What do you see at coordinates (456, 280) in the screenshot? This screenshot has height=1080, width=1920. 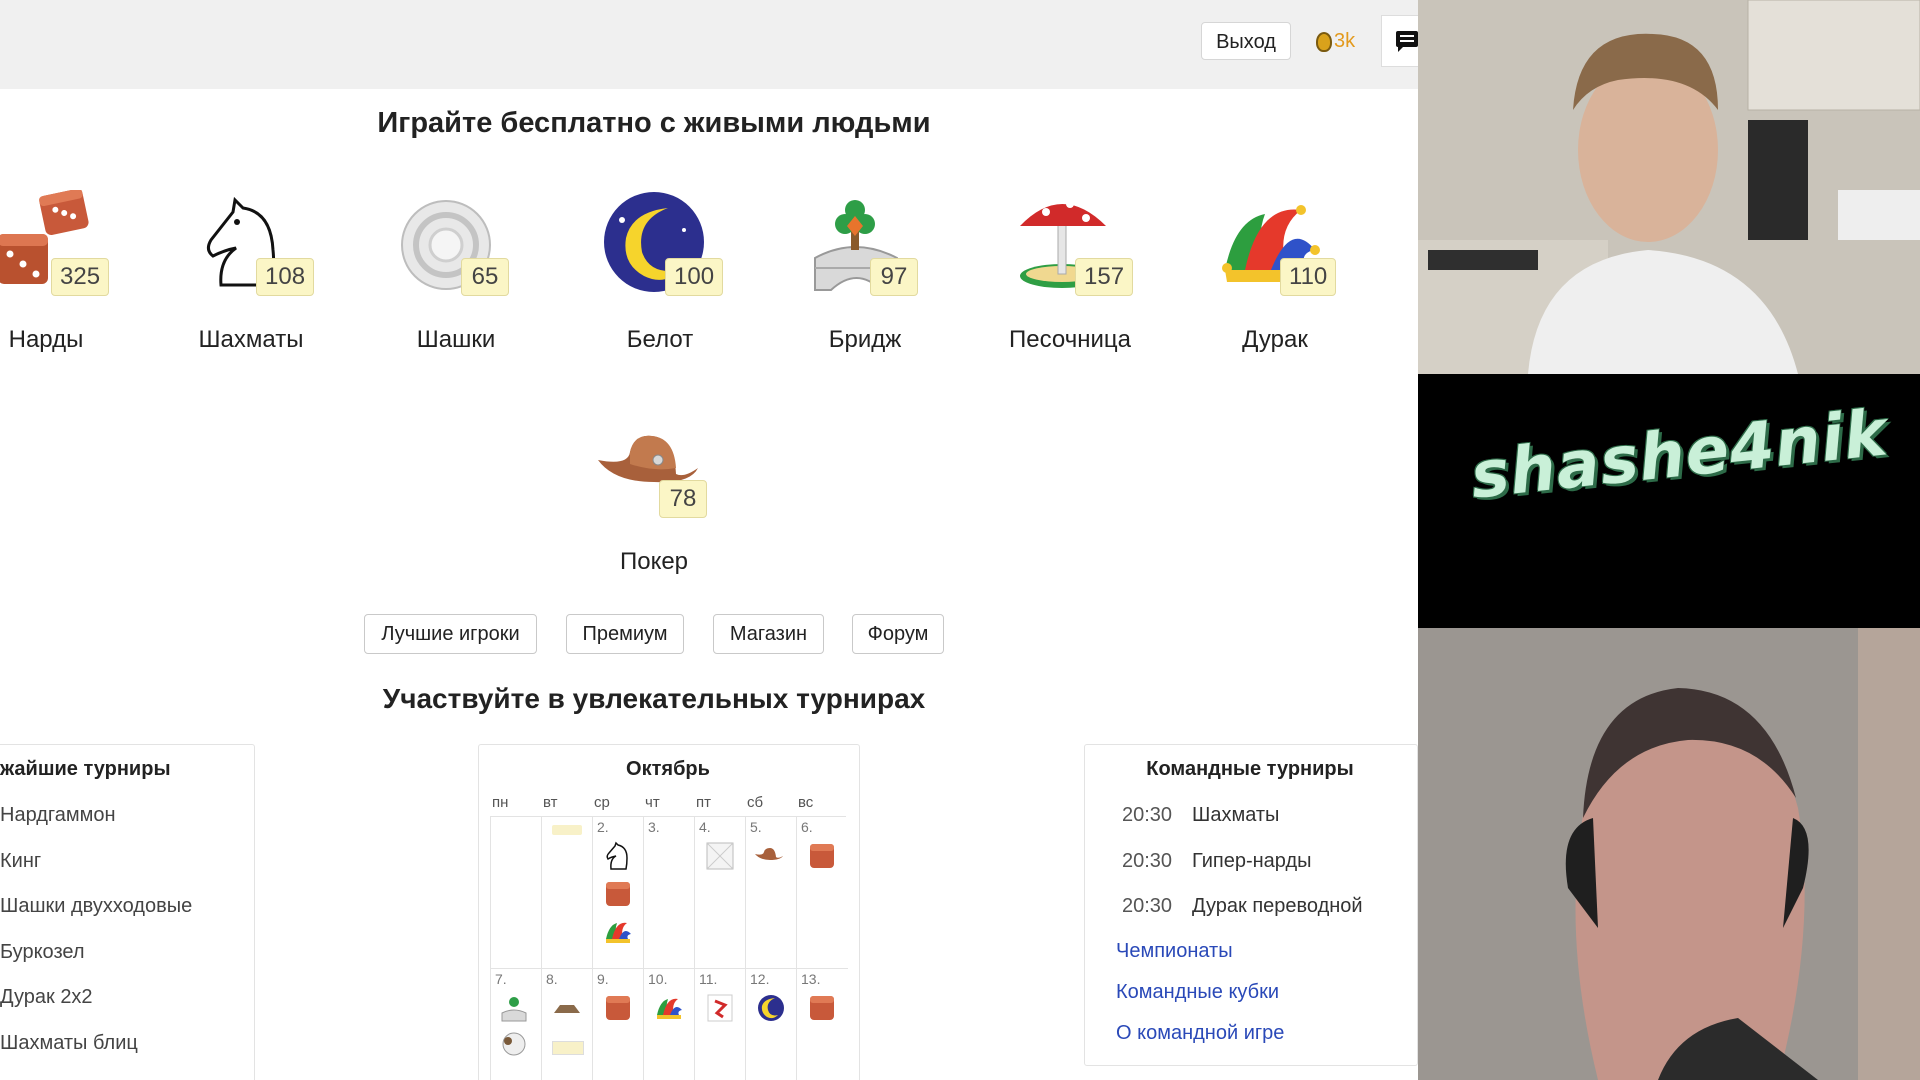 I see `game-tile-checkers: 65 Шашки` at bounding box center [456, 280].